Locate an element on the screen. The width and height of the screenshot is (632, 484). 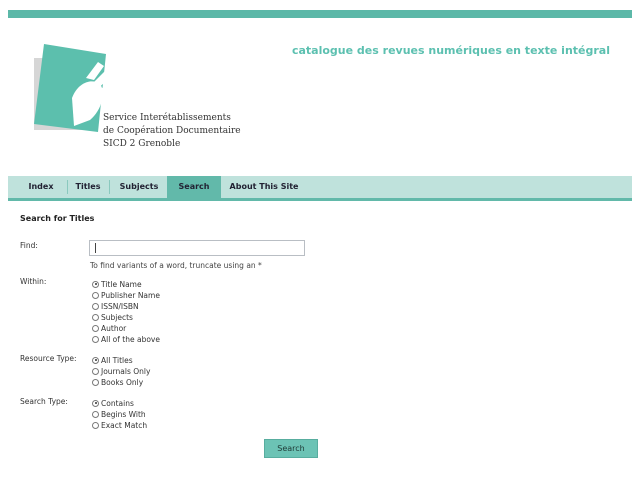
search-type-option: Exact Match is located at coordinates (119, 425).